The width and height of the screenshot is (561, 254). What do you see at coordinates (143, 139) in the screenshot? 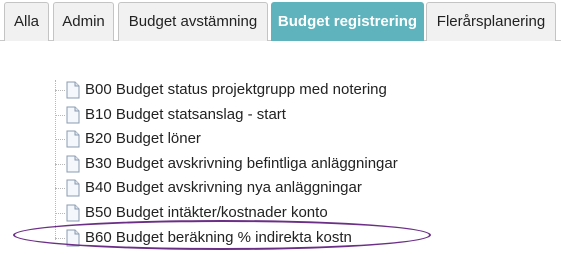
I see `tree-item-label: B20 Budget löner` at bounding box center [143, 139].